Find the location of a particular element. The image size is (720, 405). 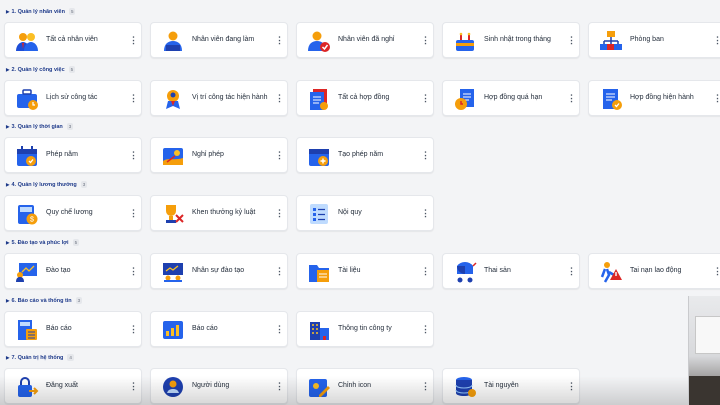

webcam-overlay is located at coordinates (704, 350).